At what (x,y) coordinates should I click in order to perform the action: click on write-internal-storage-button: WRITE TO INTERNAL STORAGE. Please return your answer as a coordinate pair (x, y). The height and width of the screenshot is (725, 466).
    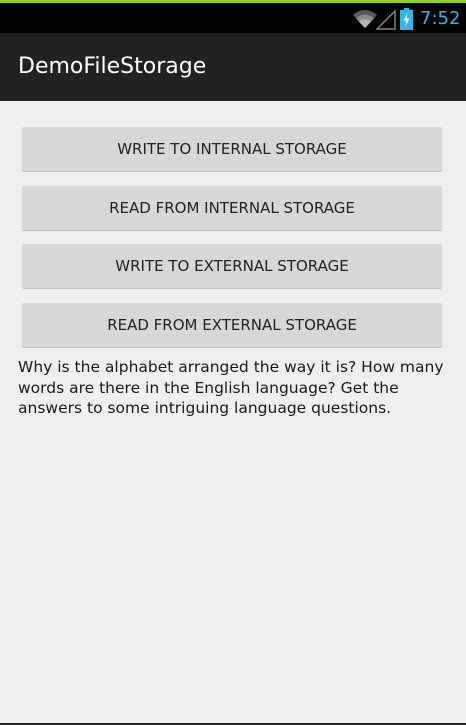
    Looking at the image, I should click on (232, 149).